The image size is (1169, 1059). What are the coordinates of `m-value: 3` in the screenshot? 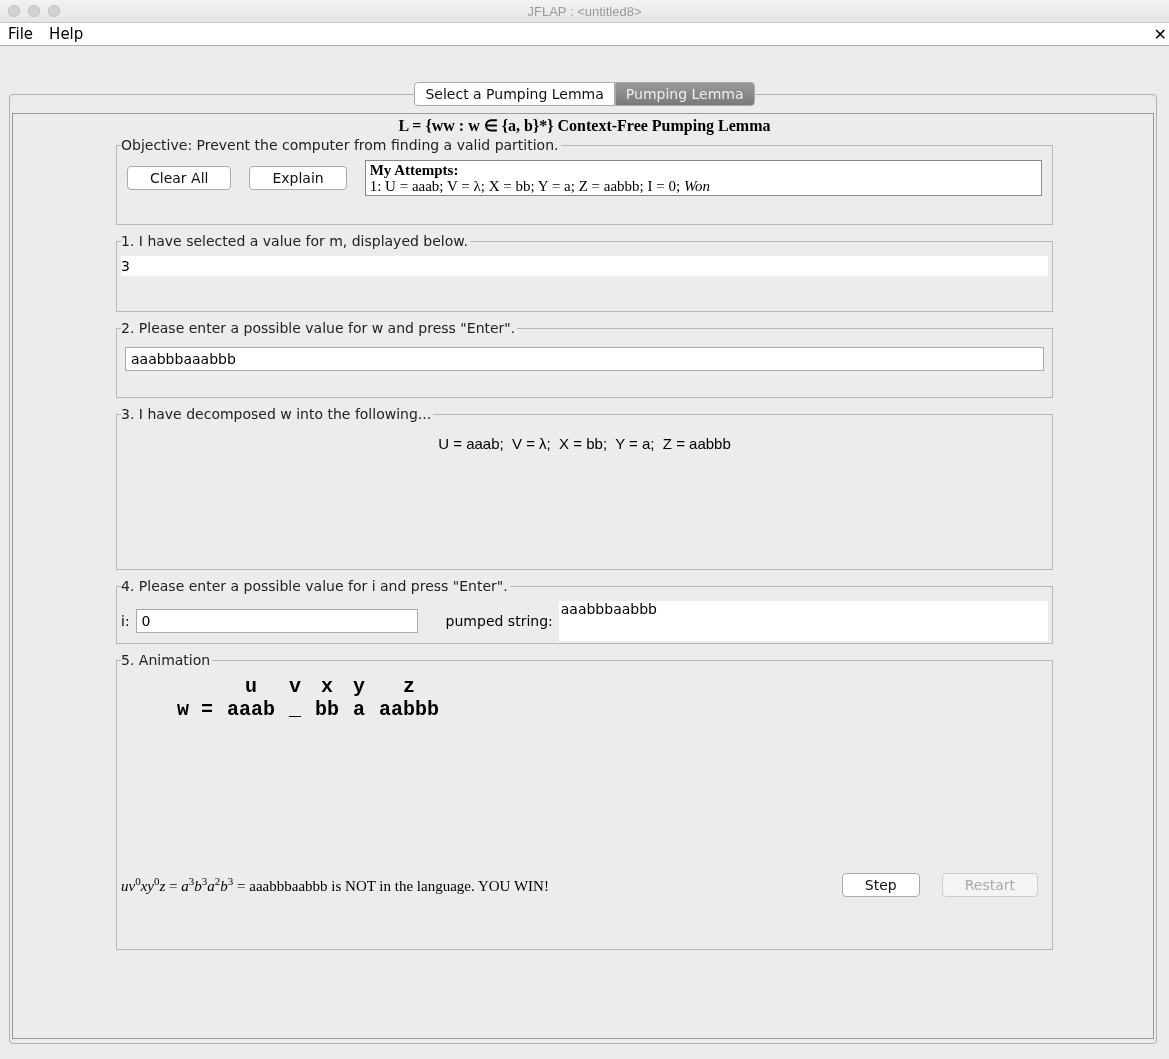 It's located at (584, 266).